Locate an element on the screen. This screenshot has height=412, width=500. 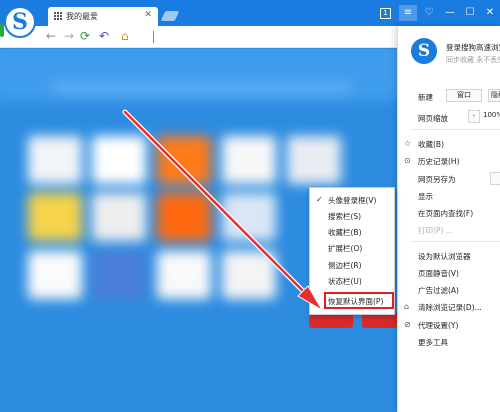
grid-icon is located at coordinates (58, 16).